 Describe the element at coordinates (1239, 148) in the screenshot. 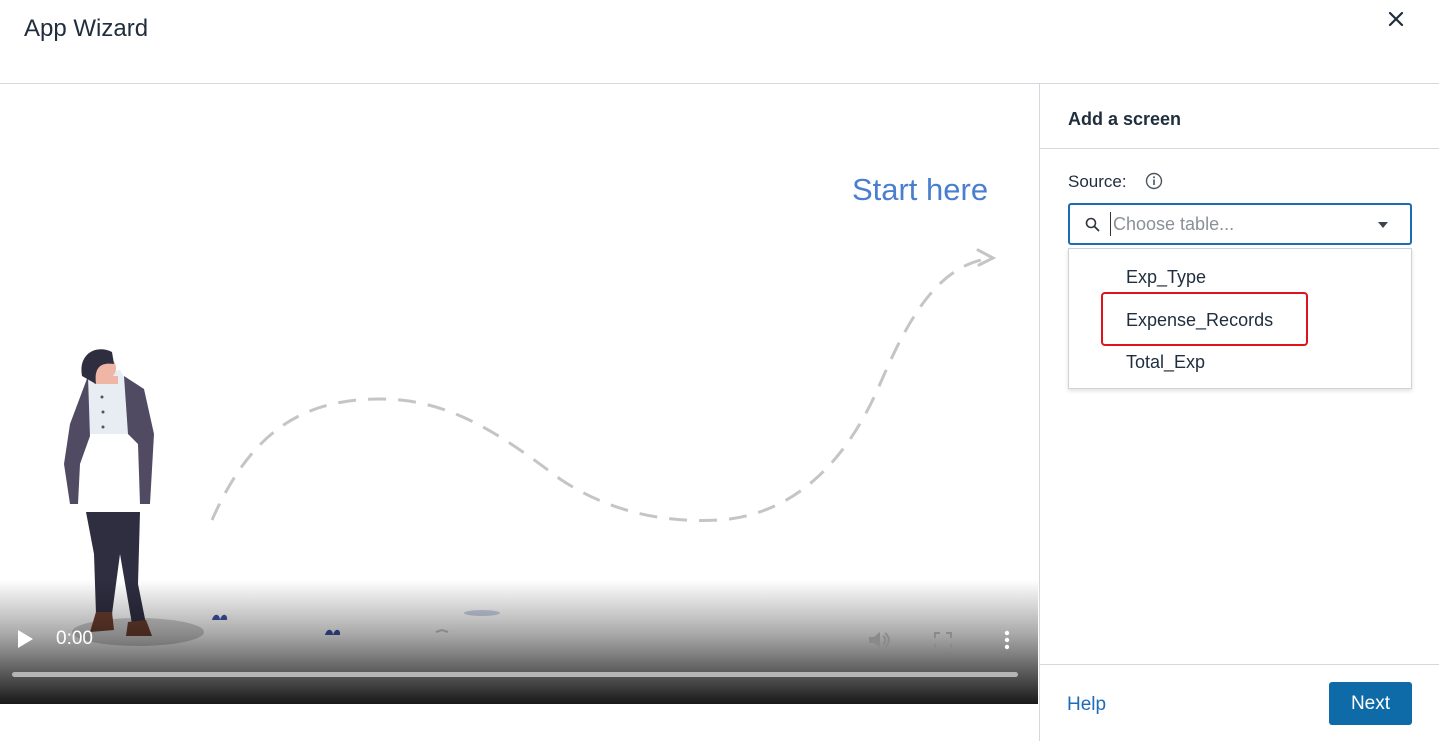

I see `panel-divider` at that location.